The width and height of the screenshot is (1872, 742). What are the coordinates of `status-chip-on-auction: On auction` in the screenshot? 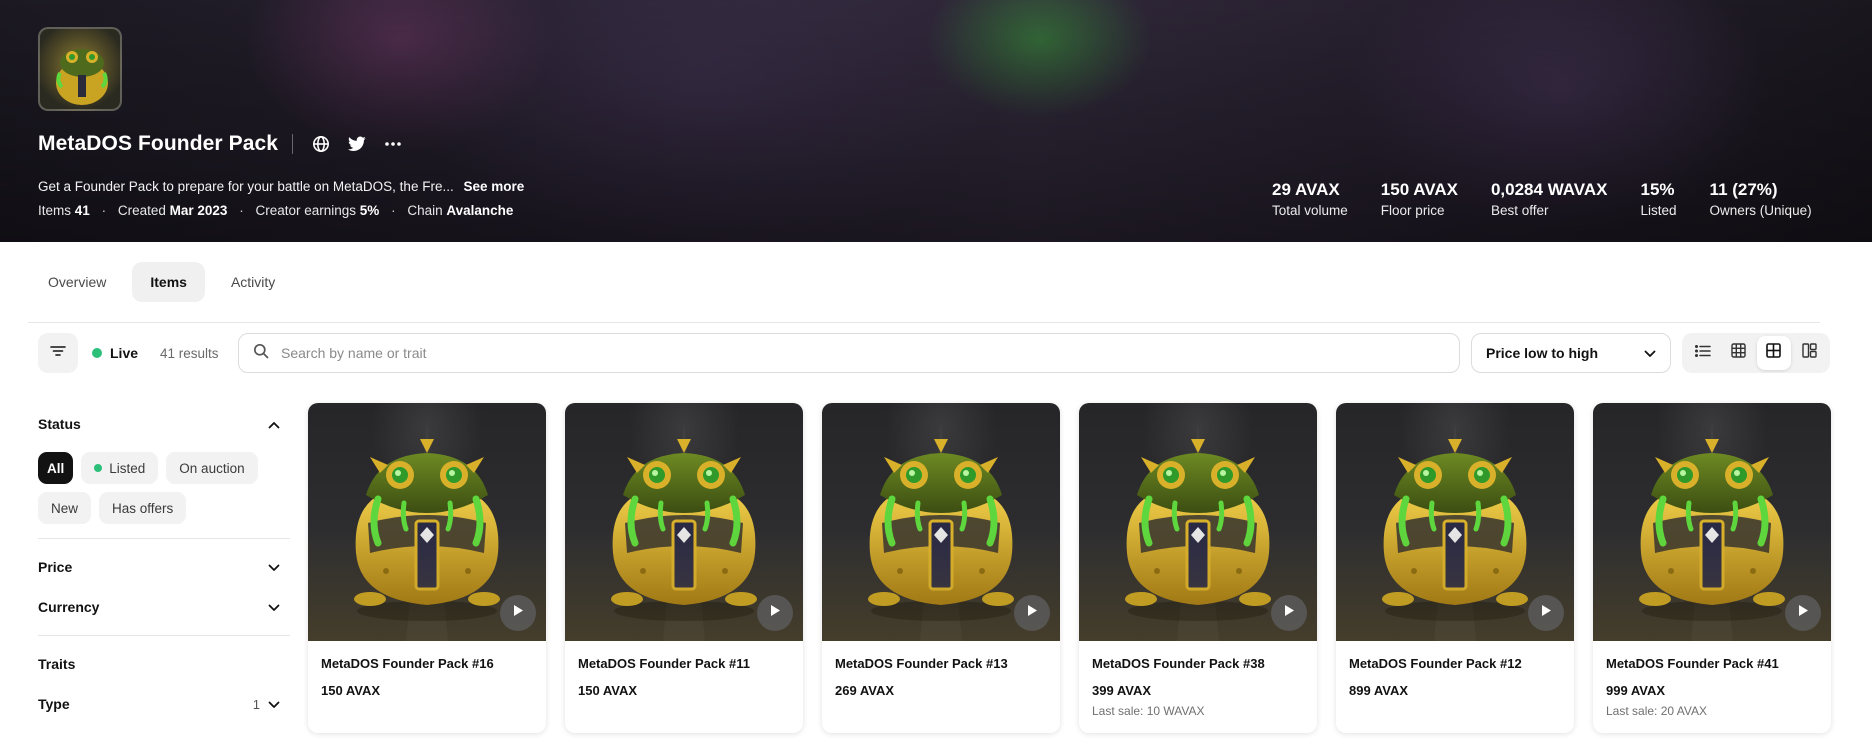 It's located at (212, 468).